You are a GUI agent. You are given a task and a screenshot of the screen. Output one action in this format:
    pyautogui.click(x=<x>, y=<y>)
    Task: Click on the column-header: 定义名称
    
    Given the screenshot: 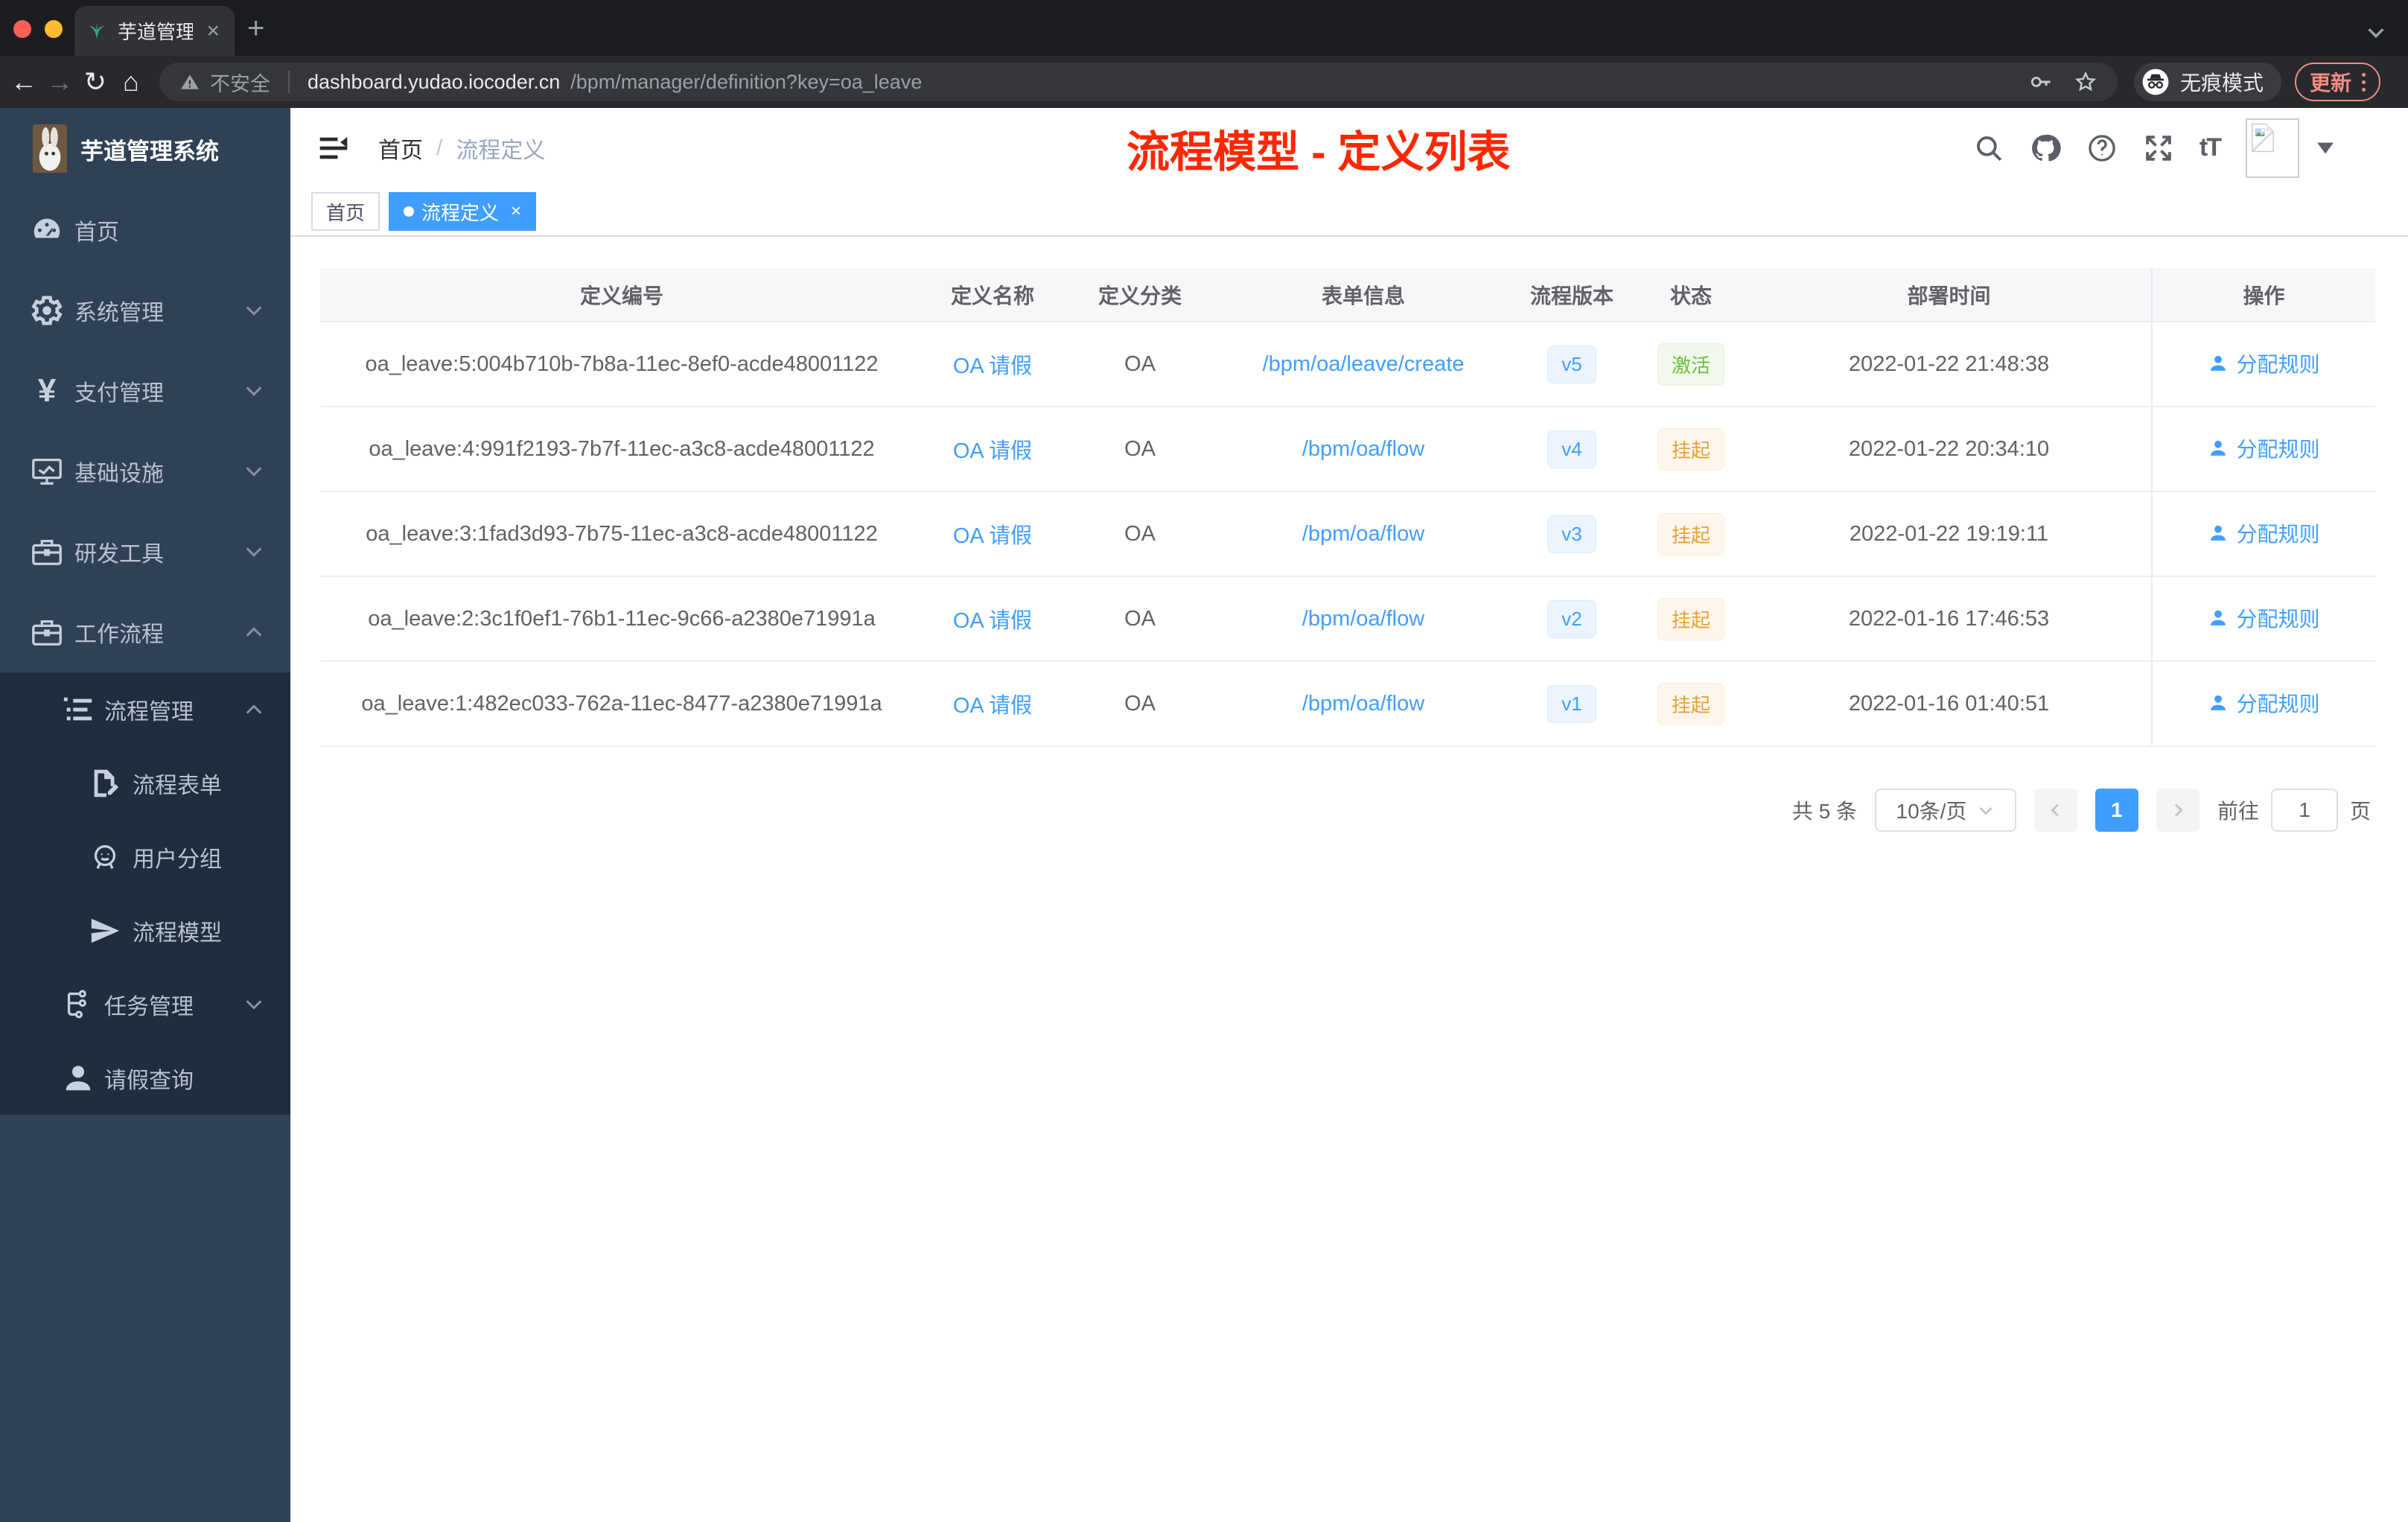 What is the action you would take?
    pyautogui.click(x=992, y=295)
    